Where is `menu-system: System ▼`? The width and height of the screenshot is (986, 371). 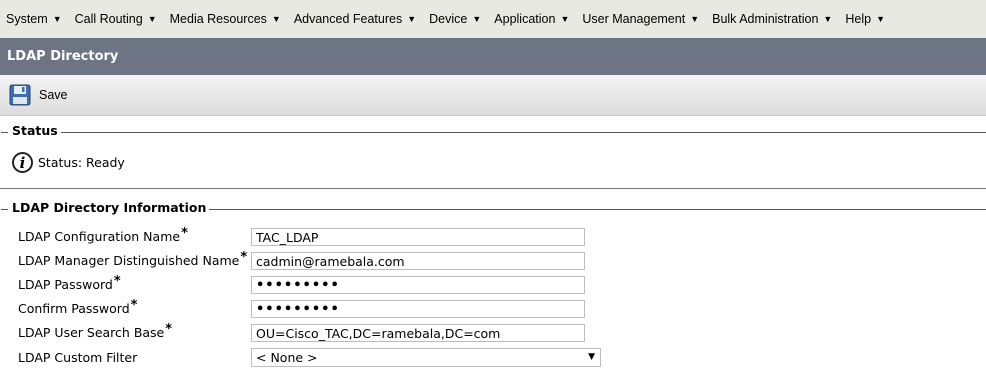
menu-system: System ▼ is located at coordinates (34, 19).